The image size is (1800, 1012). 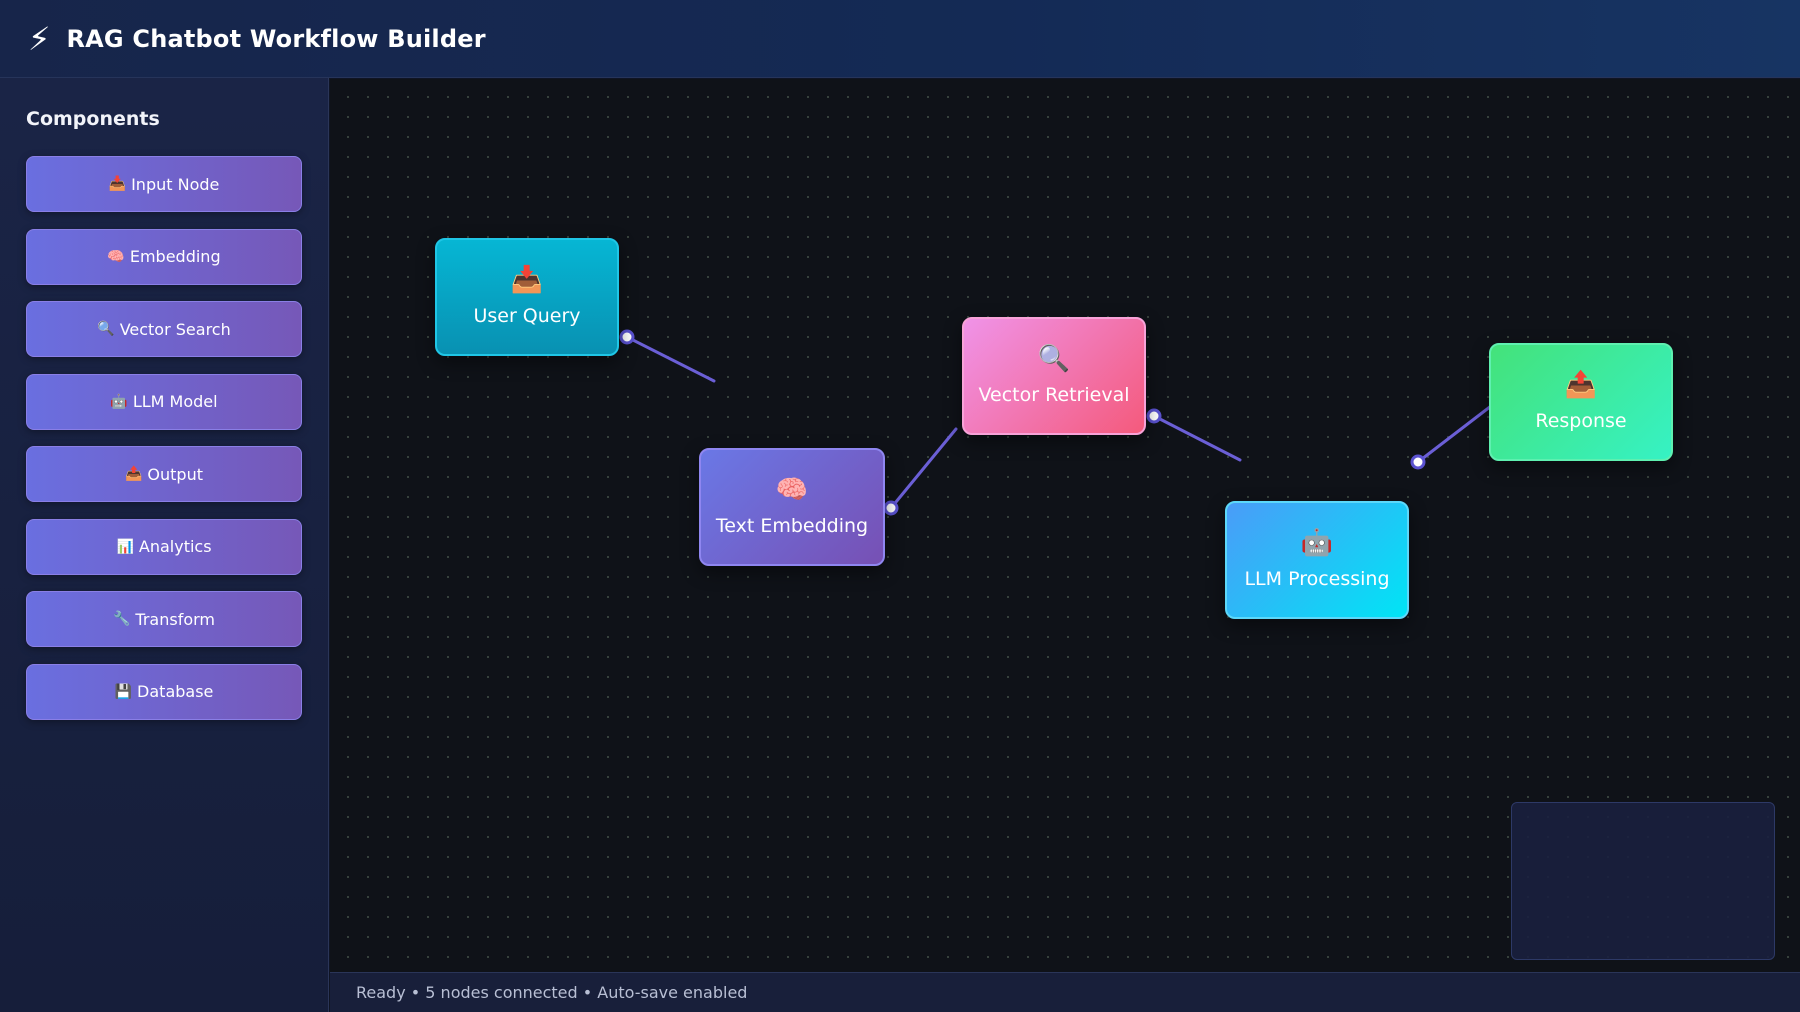 I want to click on component-label: Vector Search, so click(x=175, y=329).